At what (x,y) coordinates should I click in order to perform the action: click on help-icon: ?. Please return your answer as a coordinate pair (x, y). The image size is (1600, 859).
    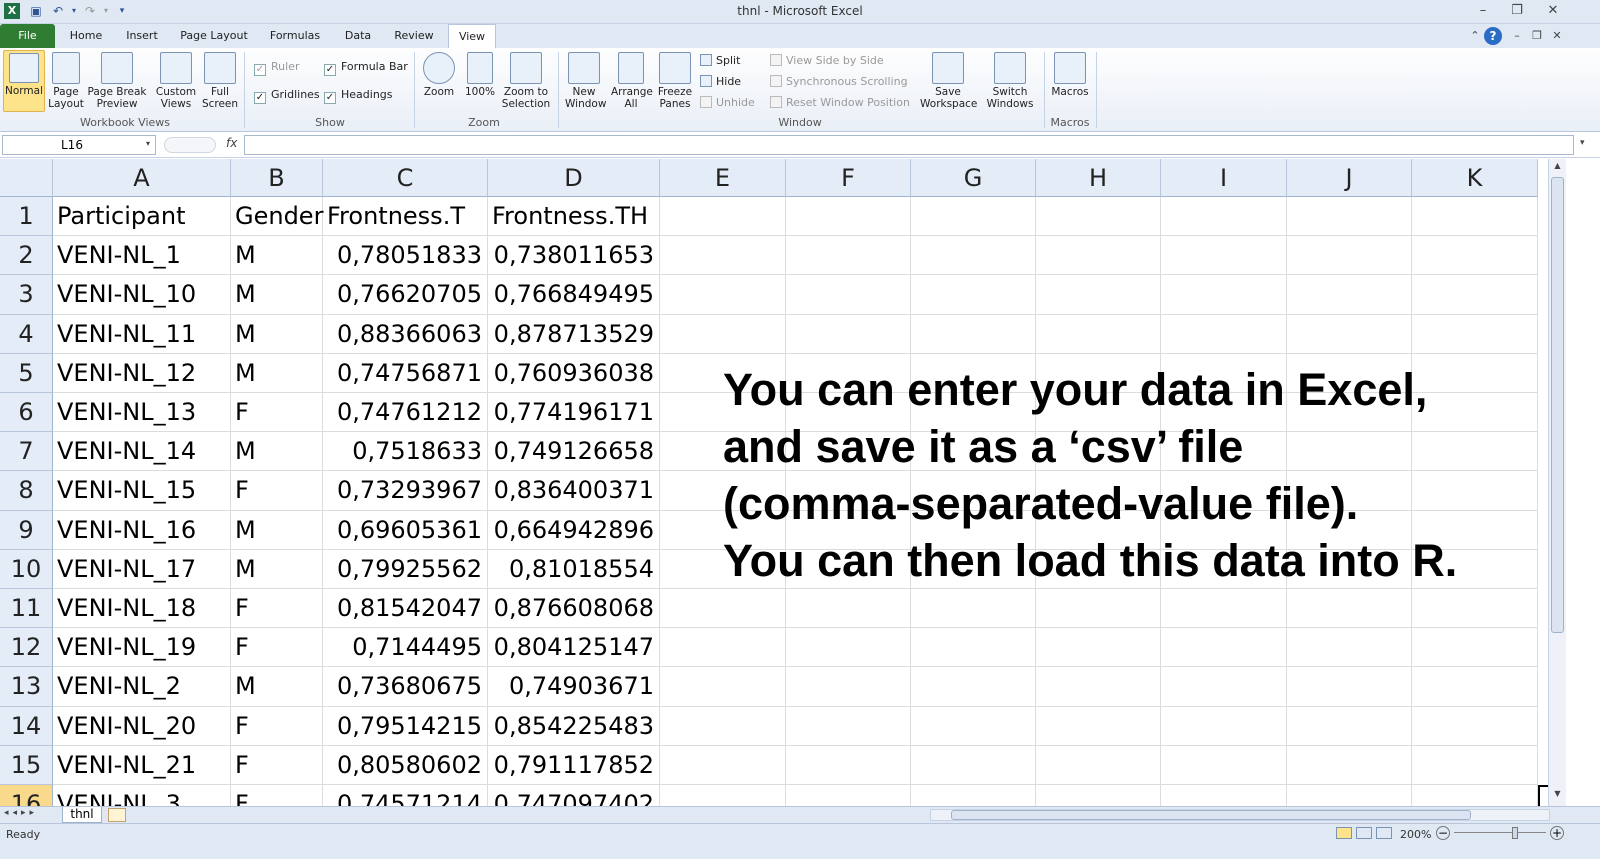
    Looking at the image, I should click on (1493, 36).